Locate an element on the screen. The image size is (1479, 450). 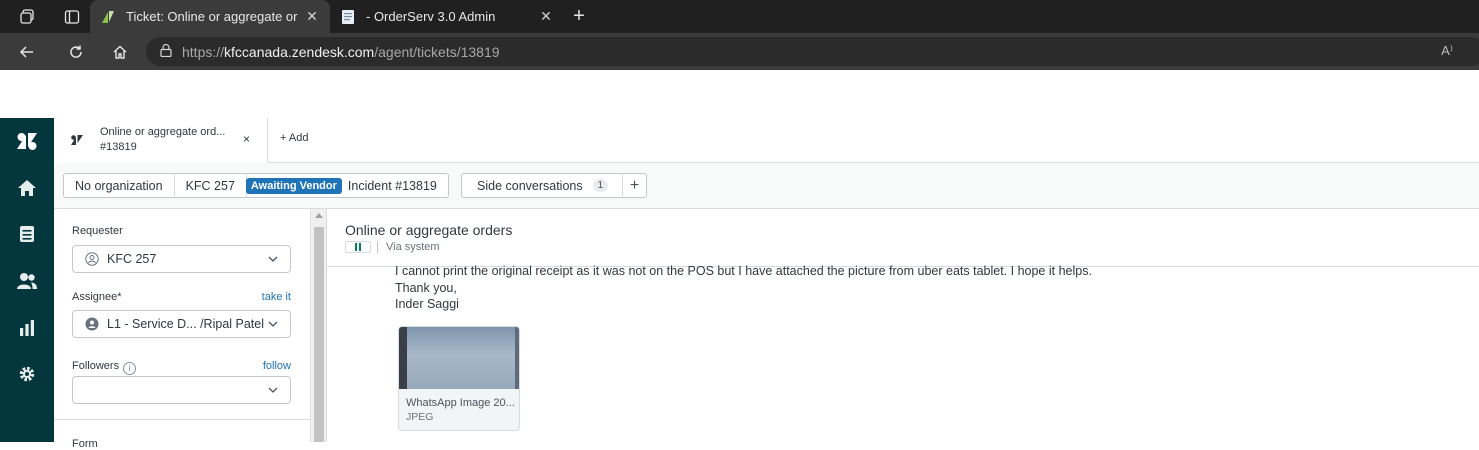
refresh-icon is located at coordinates (76, 51).